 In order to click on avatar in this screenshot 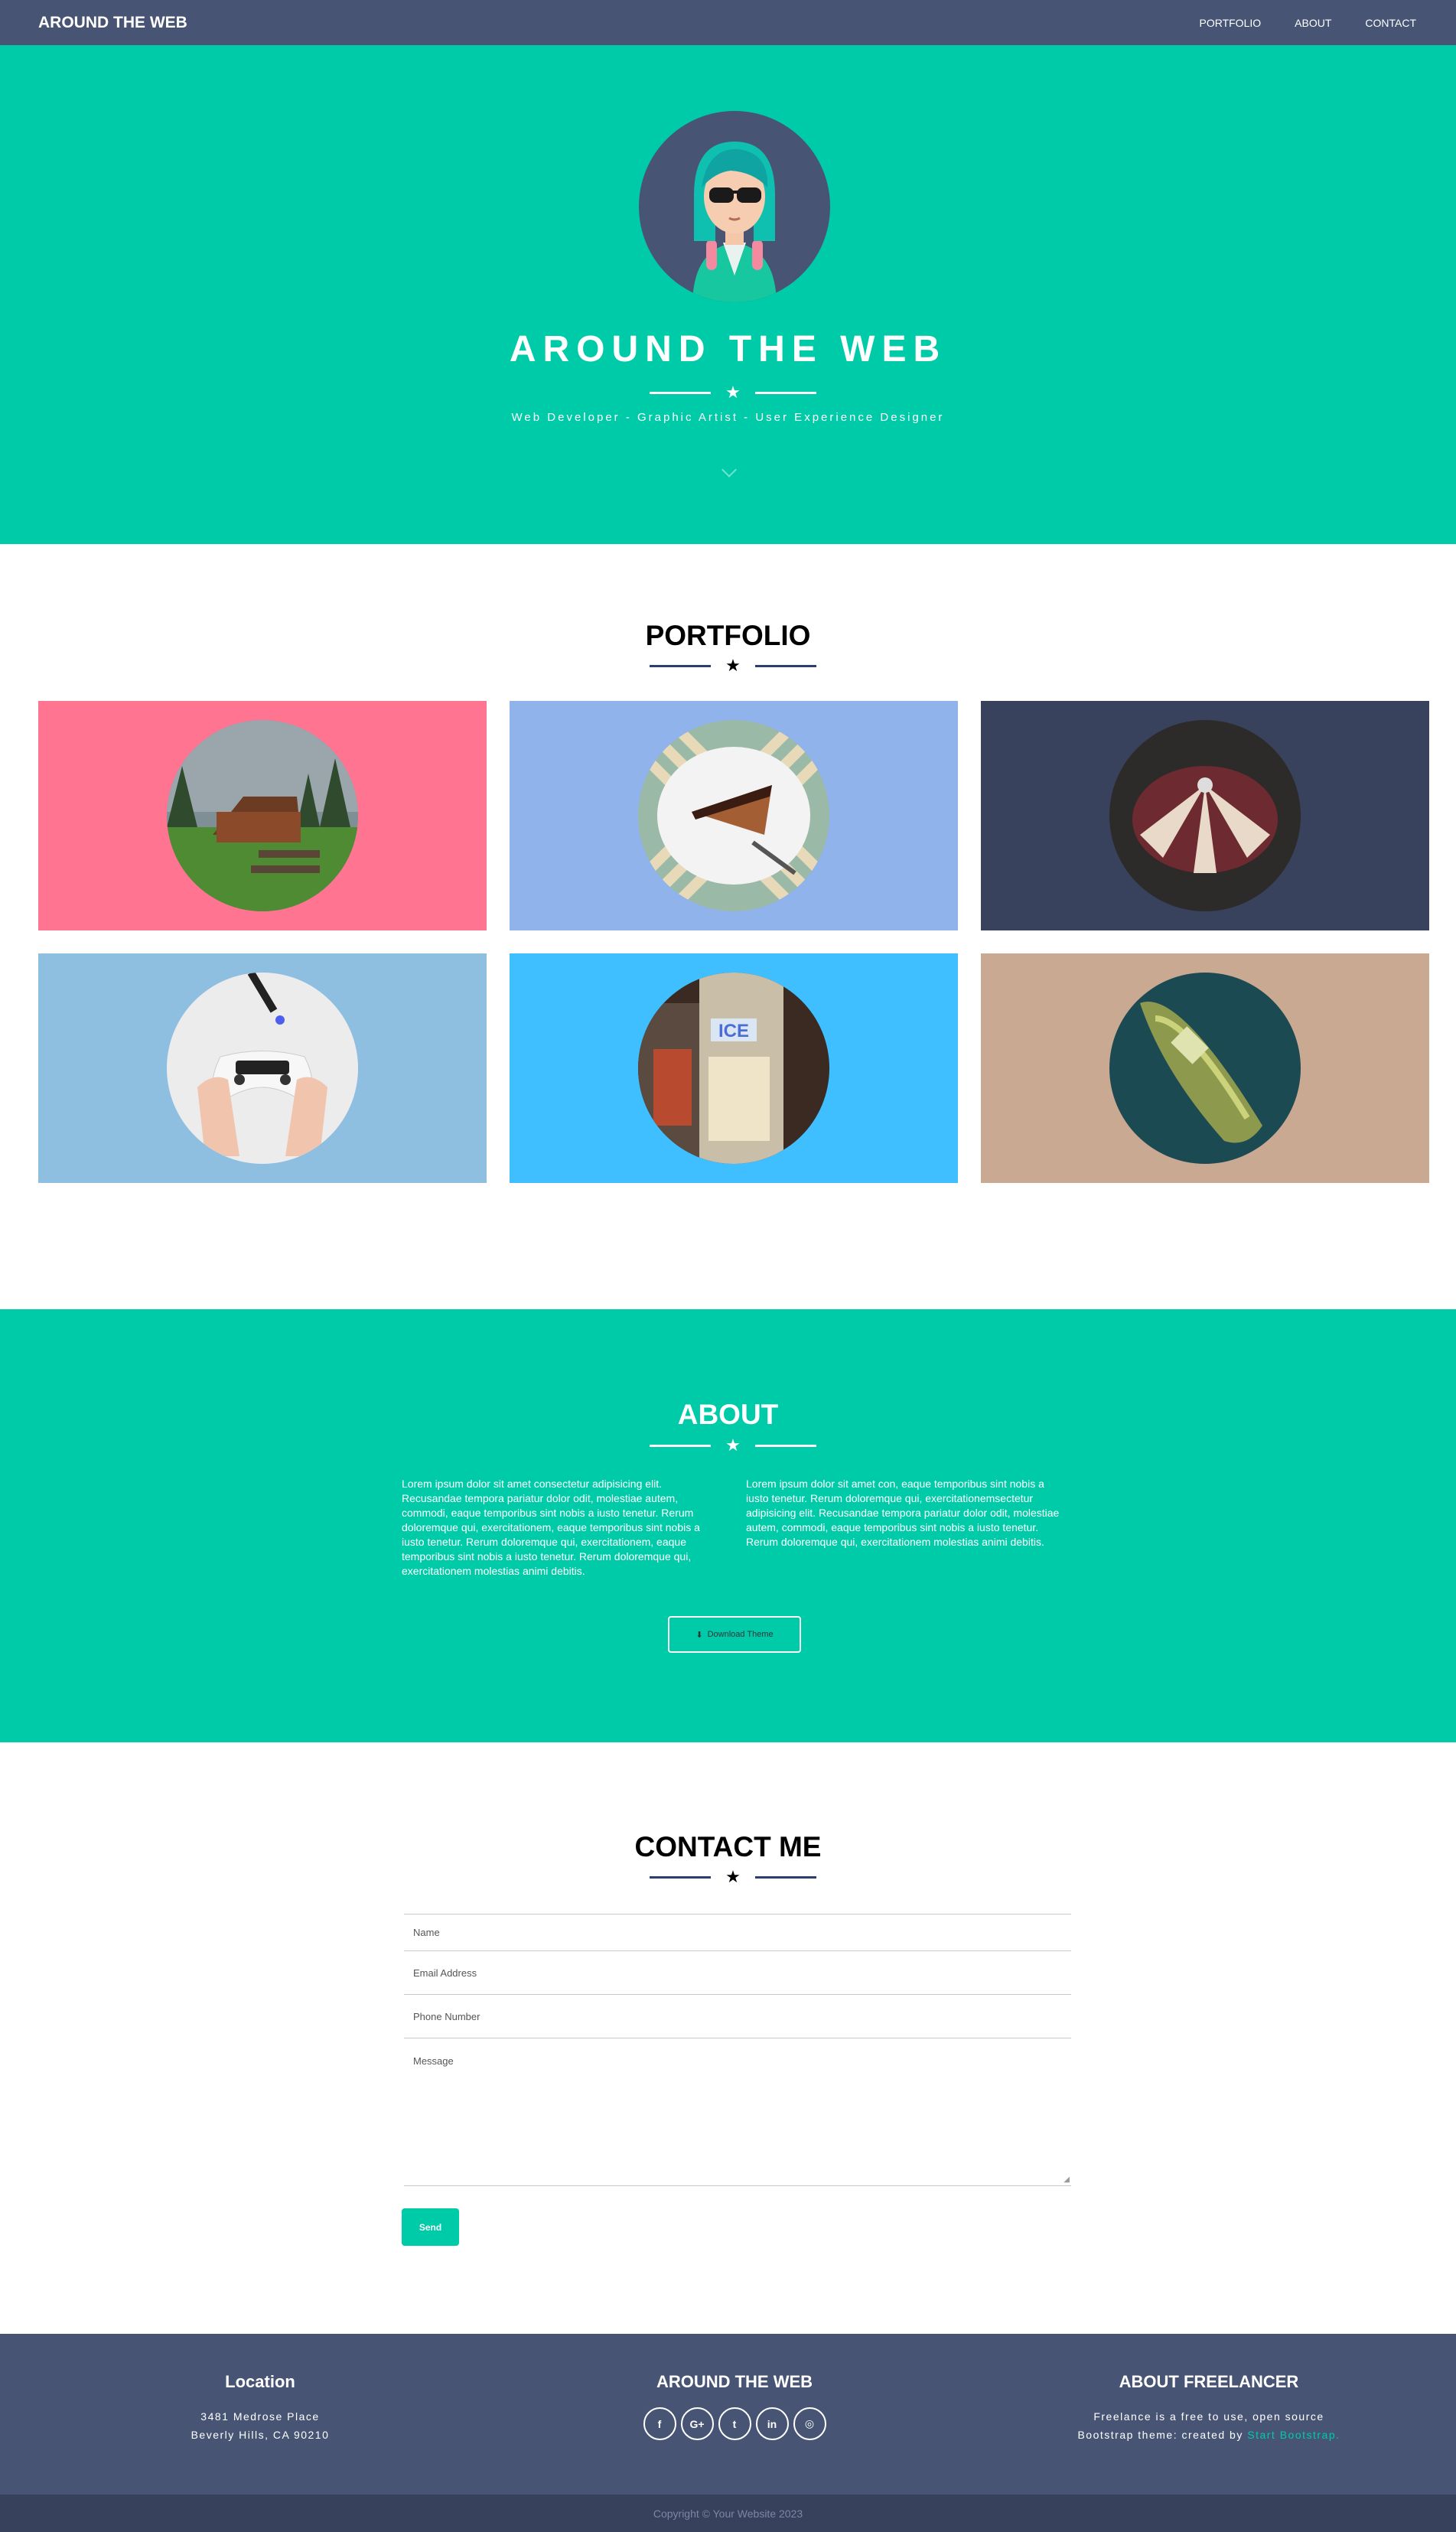, I will do `click(734, 206)`.